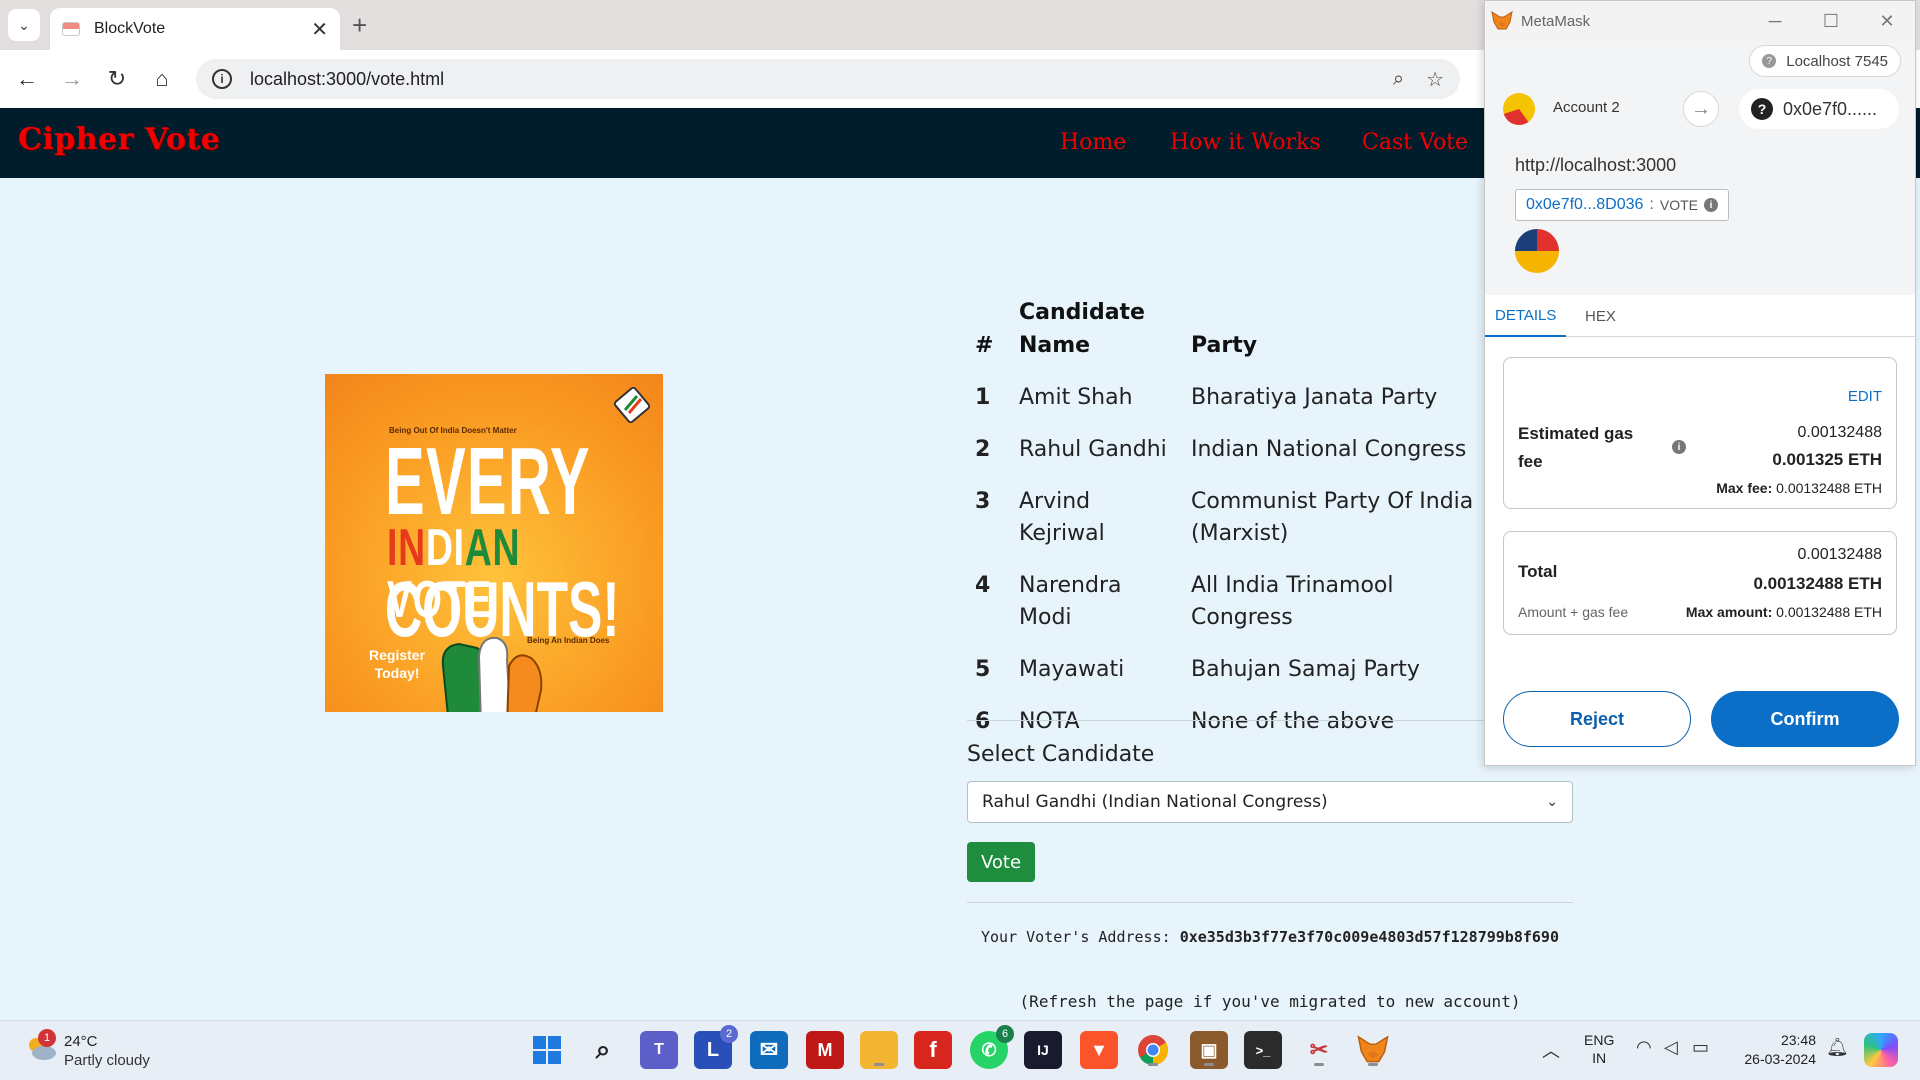  I want to click on intellij-icon: IJ, so click(1043, 1050).